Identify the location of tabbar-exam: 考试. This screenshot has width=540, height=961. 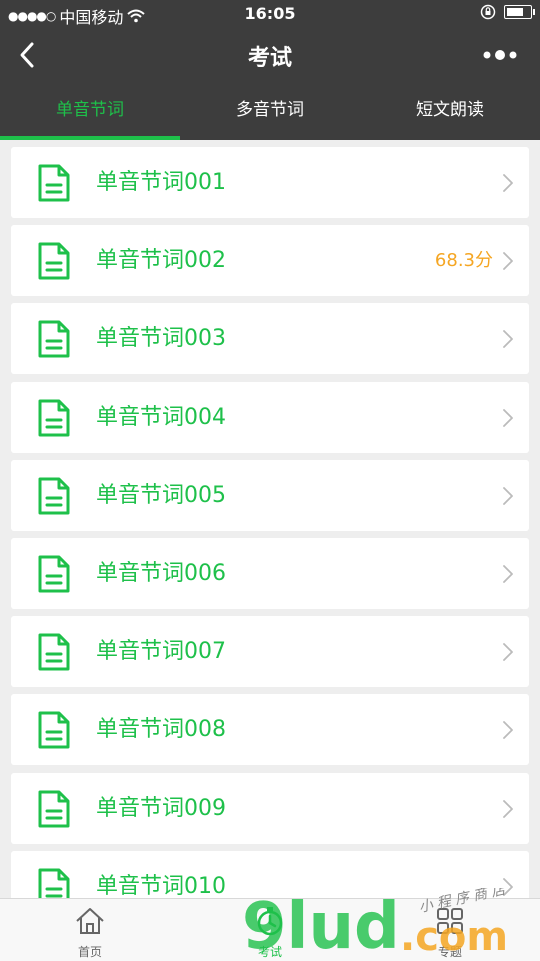
(270, 930).